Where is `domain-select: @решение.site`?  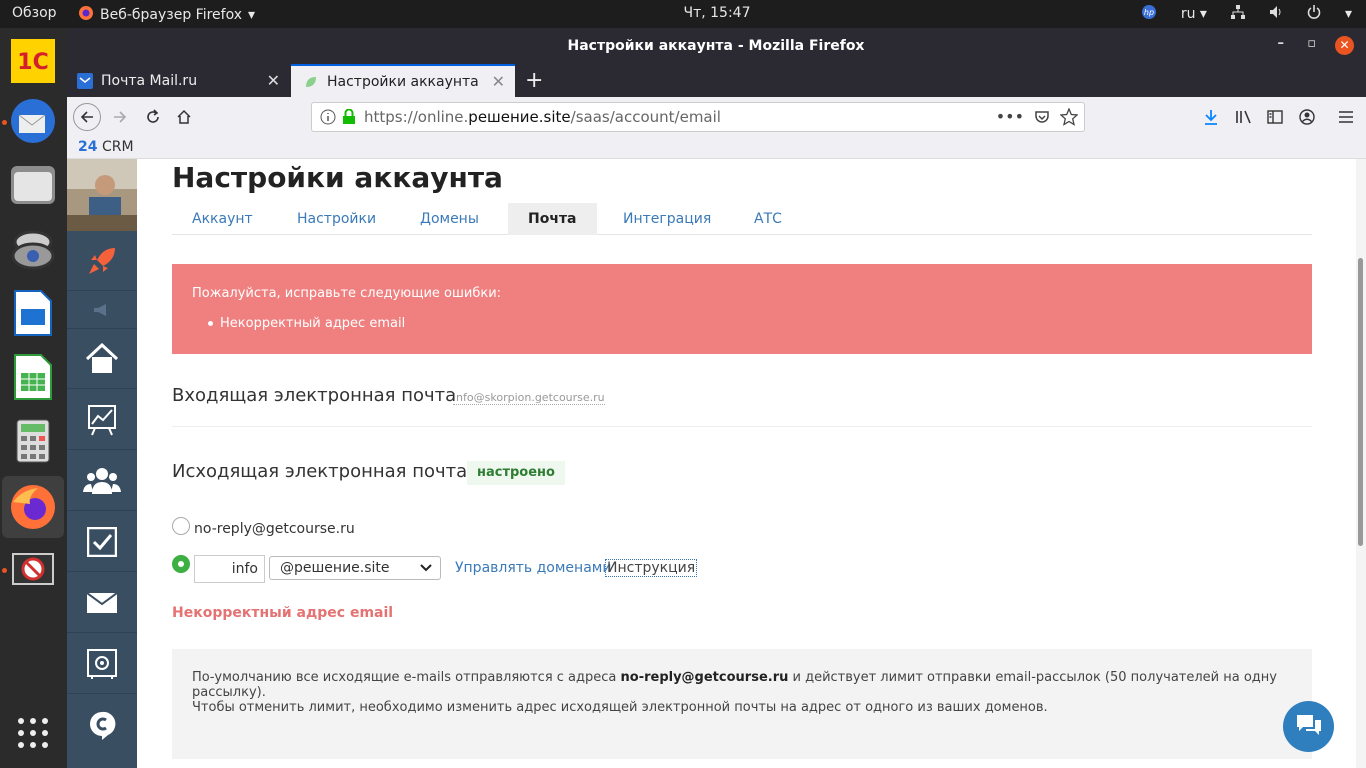
domain-select: @решение.site is located at coordinates (355, 568).